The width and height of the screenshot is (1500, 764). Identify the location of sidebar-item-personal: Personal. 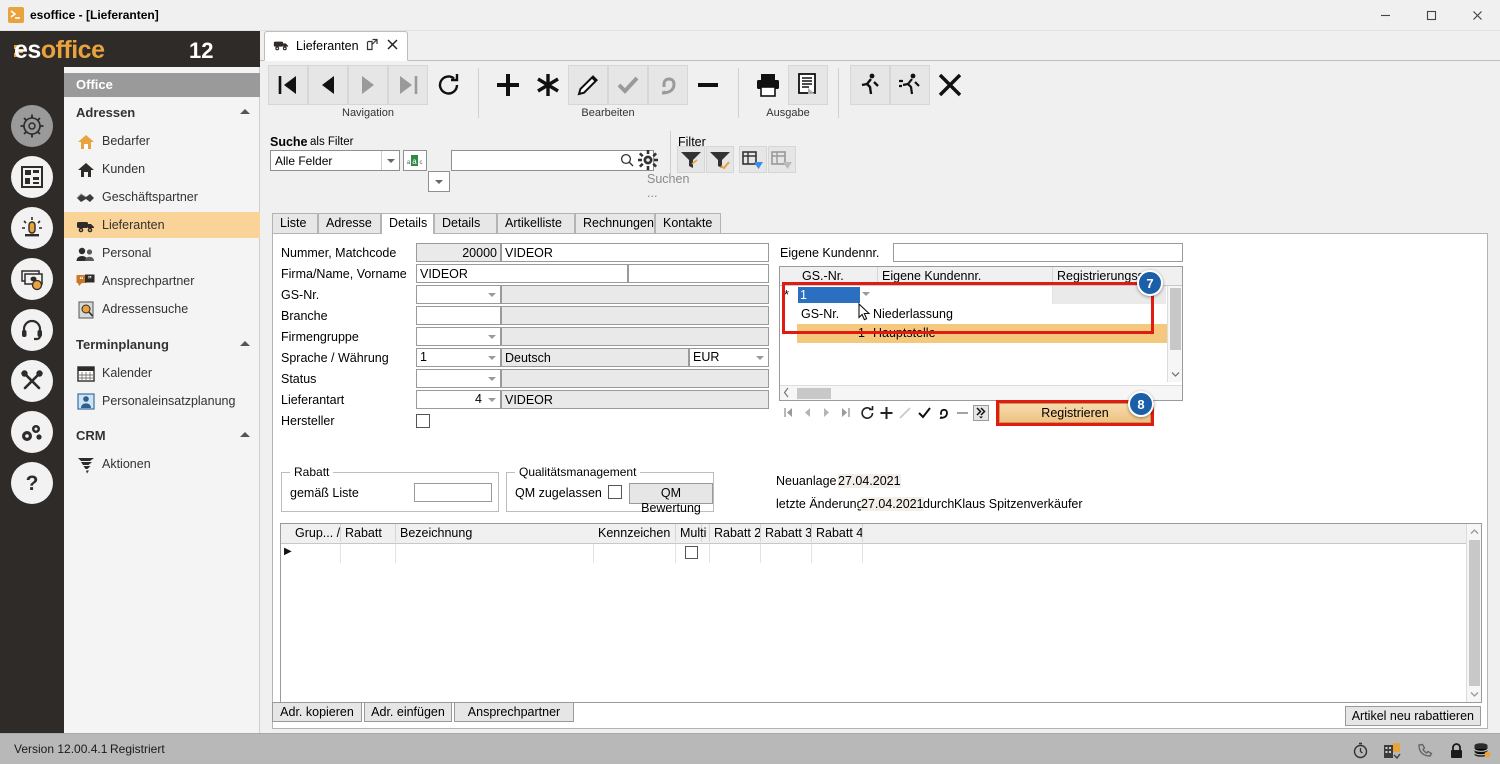
(162, 253).